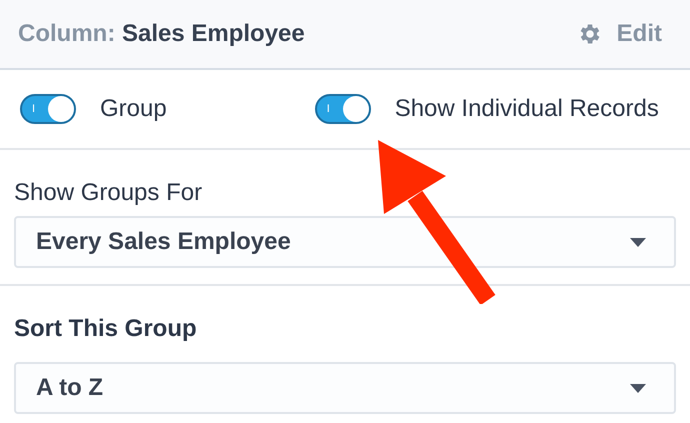 This screenshot has height=423, width=690. What do you see at coordinates (619, 34) in the screenshot?
I see `edit-button: Edit` at bounding box center [619, 34].